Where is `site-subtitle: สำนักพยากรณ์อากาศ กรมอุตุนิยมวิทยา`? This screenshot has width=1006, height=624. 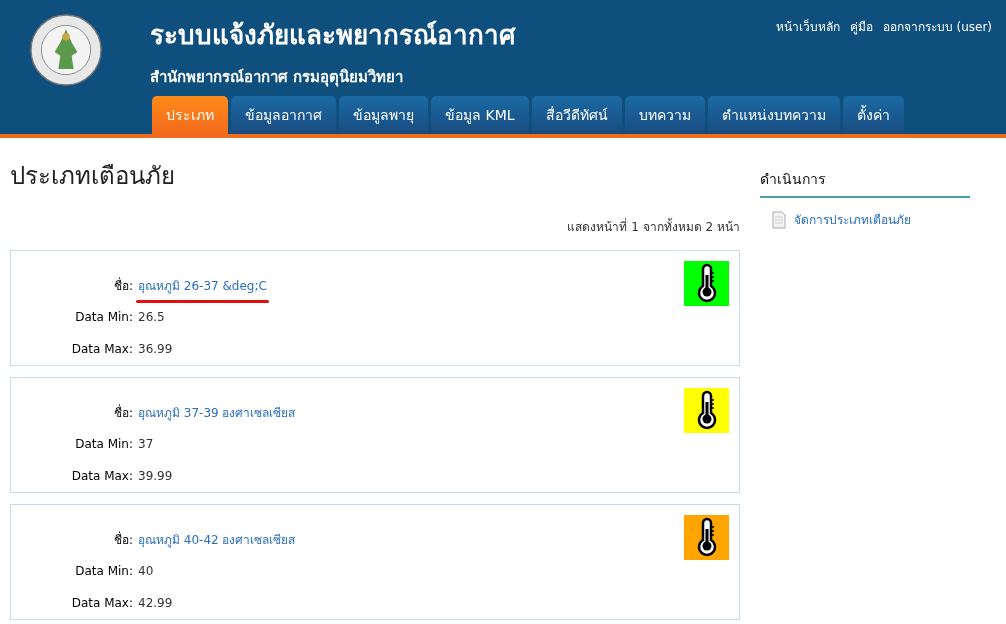 site-subtitle: สำนักพยากรณ์อากาศ กรมอุตุนิยมวิทยา is located at coordinates (277, 78).